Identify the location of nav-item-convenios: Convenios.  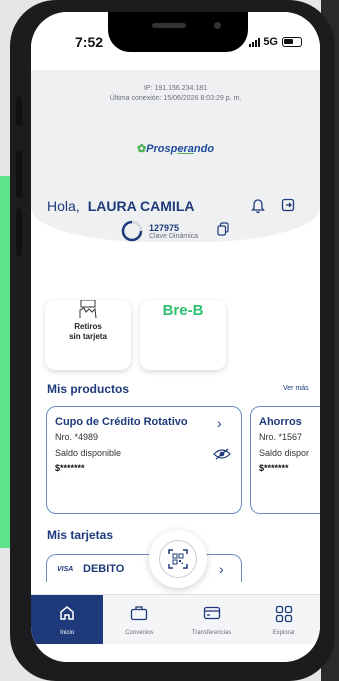
(139, 619).